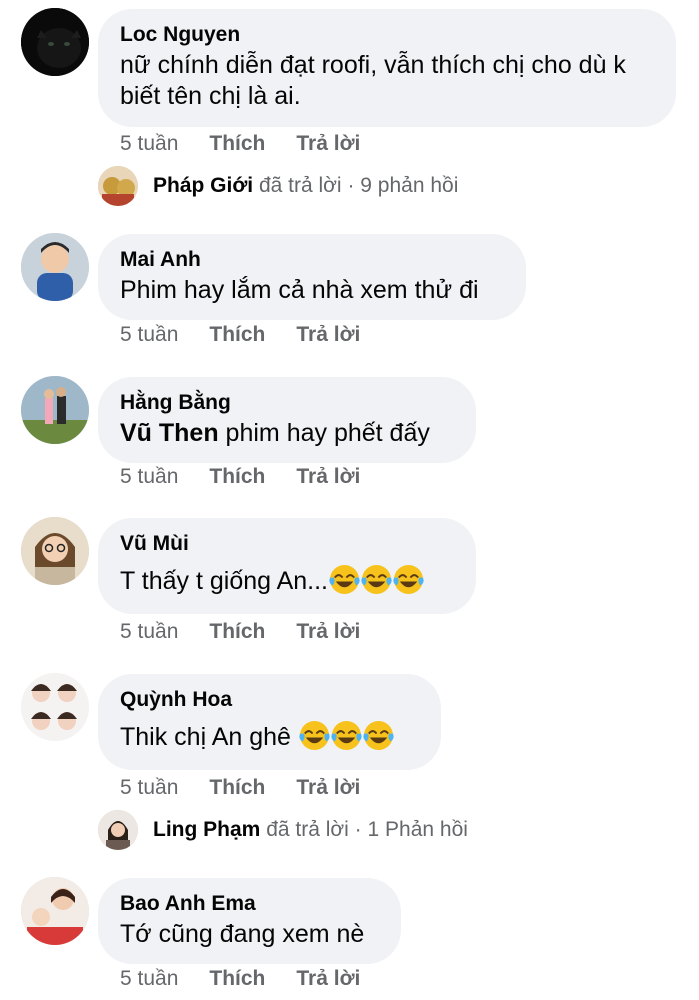 Image resolution: width=699 pixels, height=1000 pixels. I want to click on baby-avatar-image, so click(55, 267).